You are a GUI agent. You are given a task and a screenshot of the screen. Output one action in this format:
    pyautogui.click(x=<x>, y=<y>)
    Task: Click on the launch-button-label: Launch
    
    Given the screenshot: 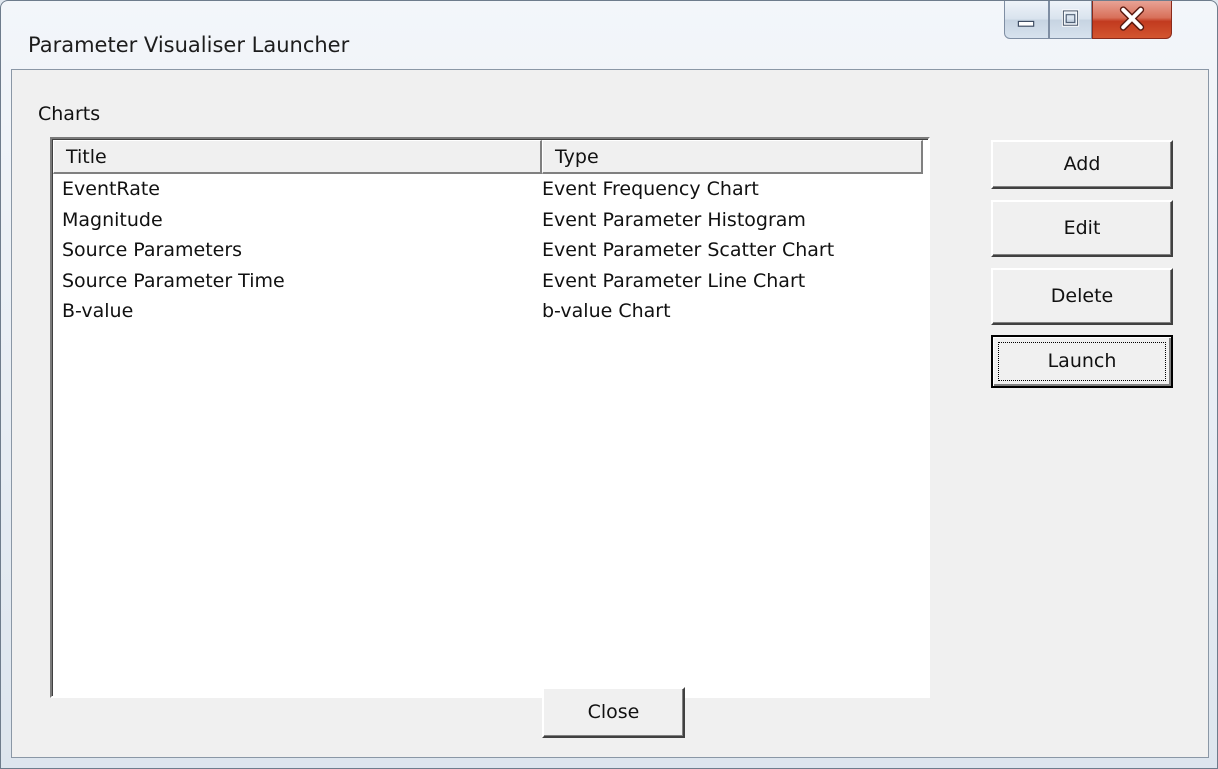 What is the action you would take?
    pyautogui.click(x=1082, y=361)
    